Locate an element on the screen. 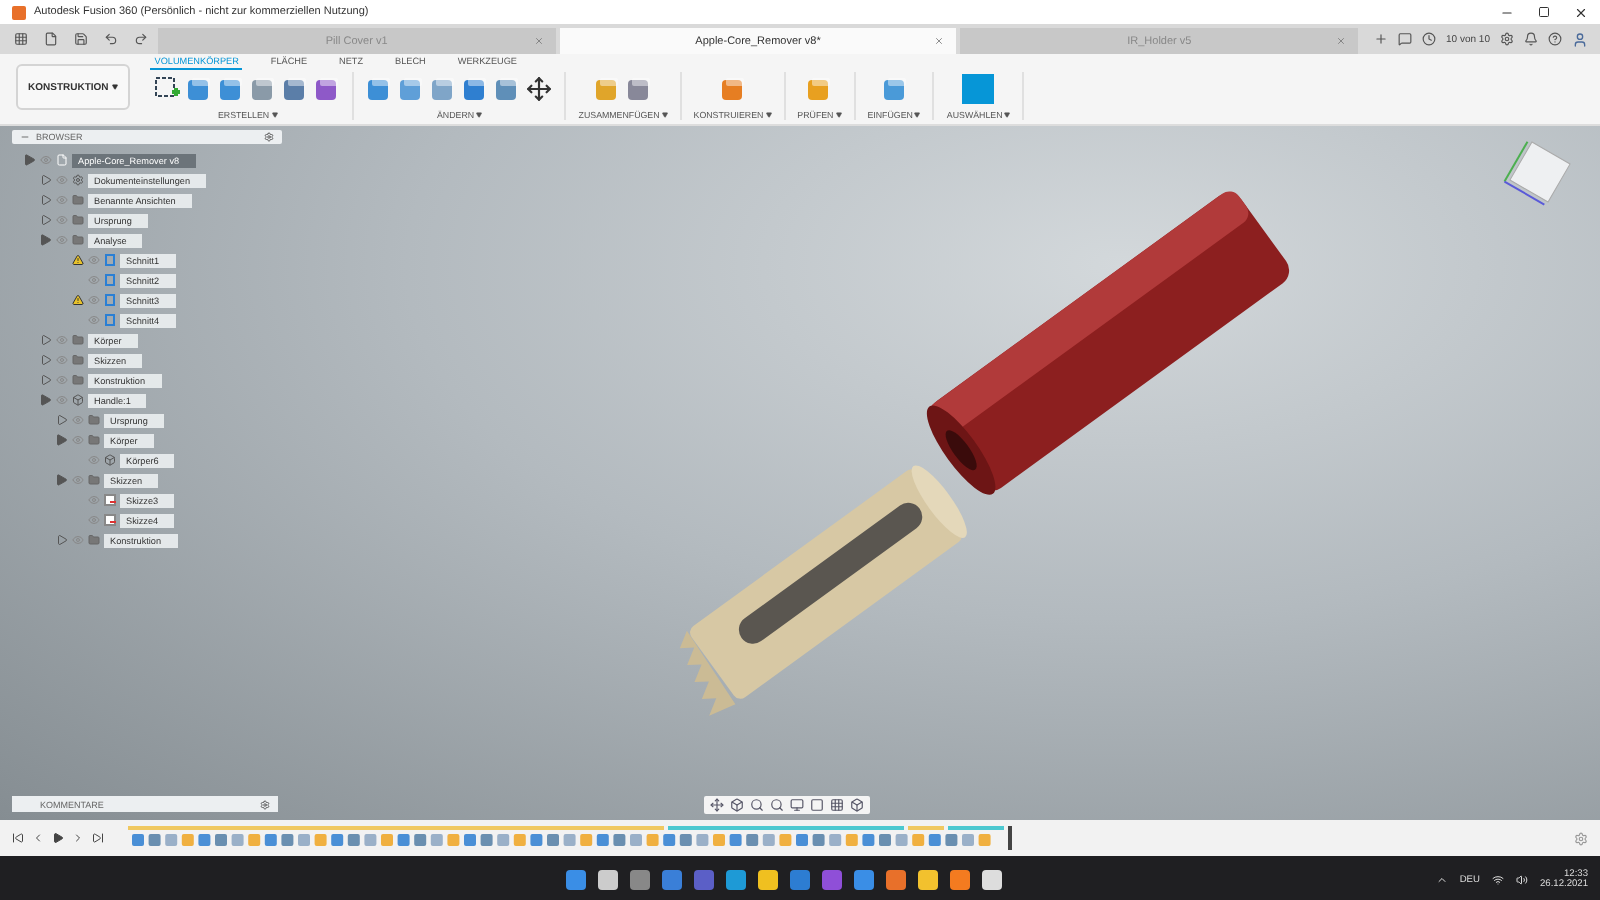 This screenshot has height=900, width=1600. app-logo-icon is located at coordinates (19, 12).